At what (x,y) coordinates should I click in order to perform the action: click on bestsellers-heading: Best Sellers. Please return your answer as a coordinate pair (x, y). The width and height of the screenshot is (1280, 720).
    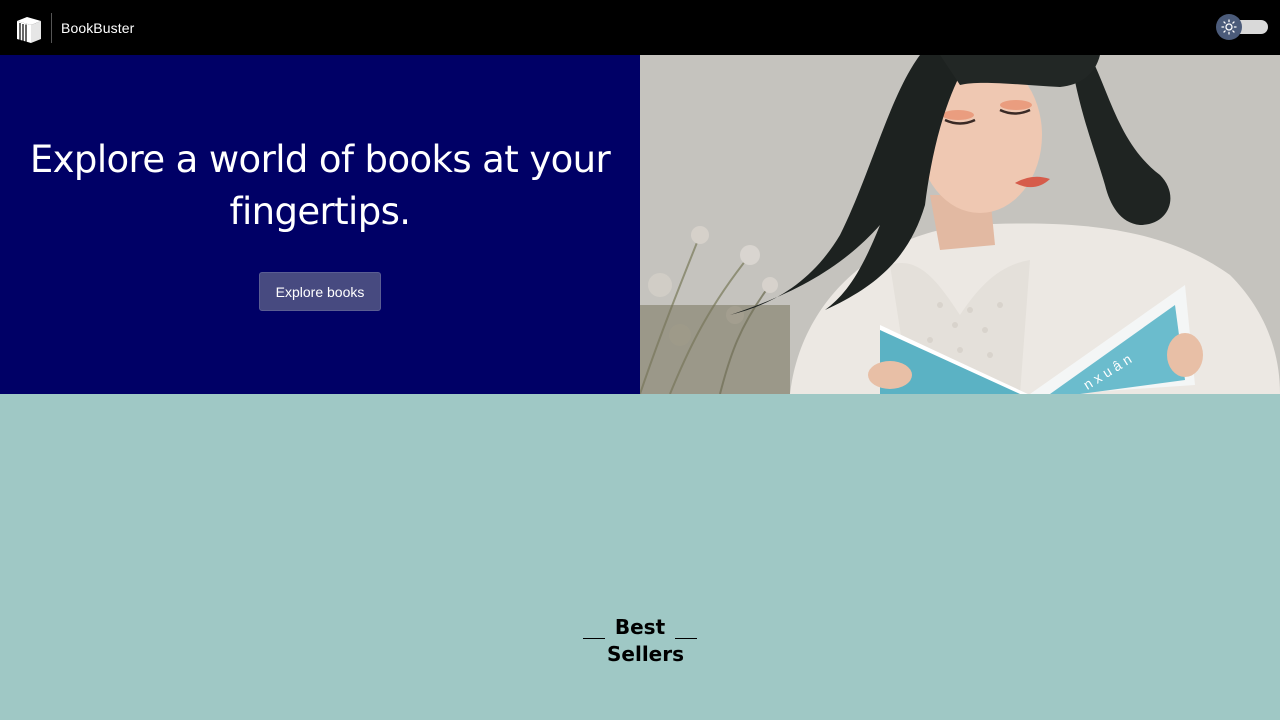
    Looking at the image, I should click on (640, 641).